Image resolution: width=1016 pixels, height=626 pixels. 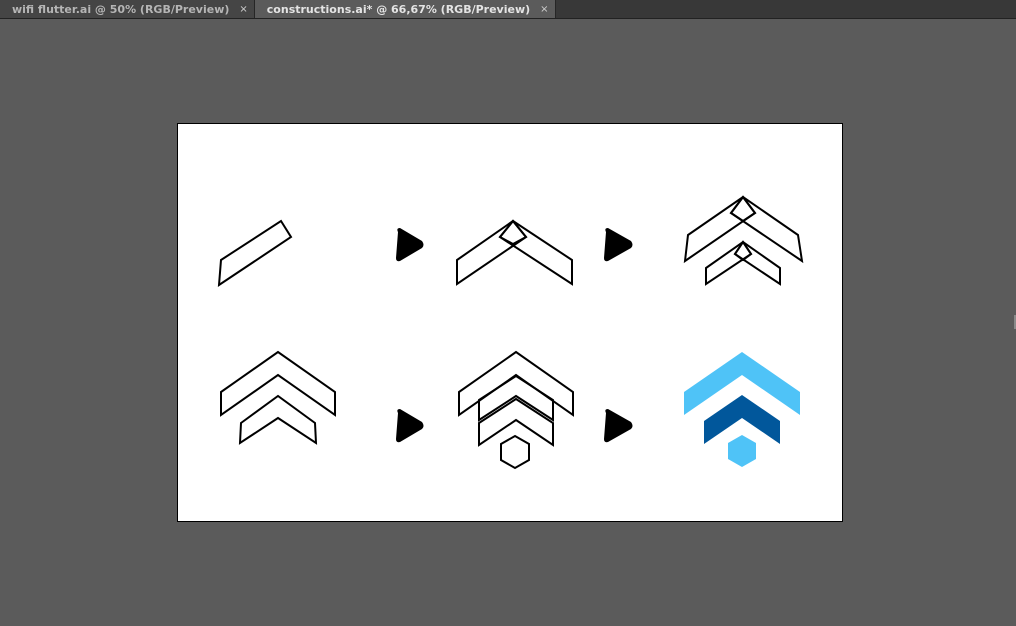 I want to click on step5-chevrons-hexagon-shape, so click(x=516, y=410).